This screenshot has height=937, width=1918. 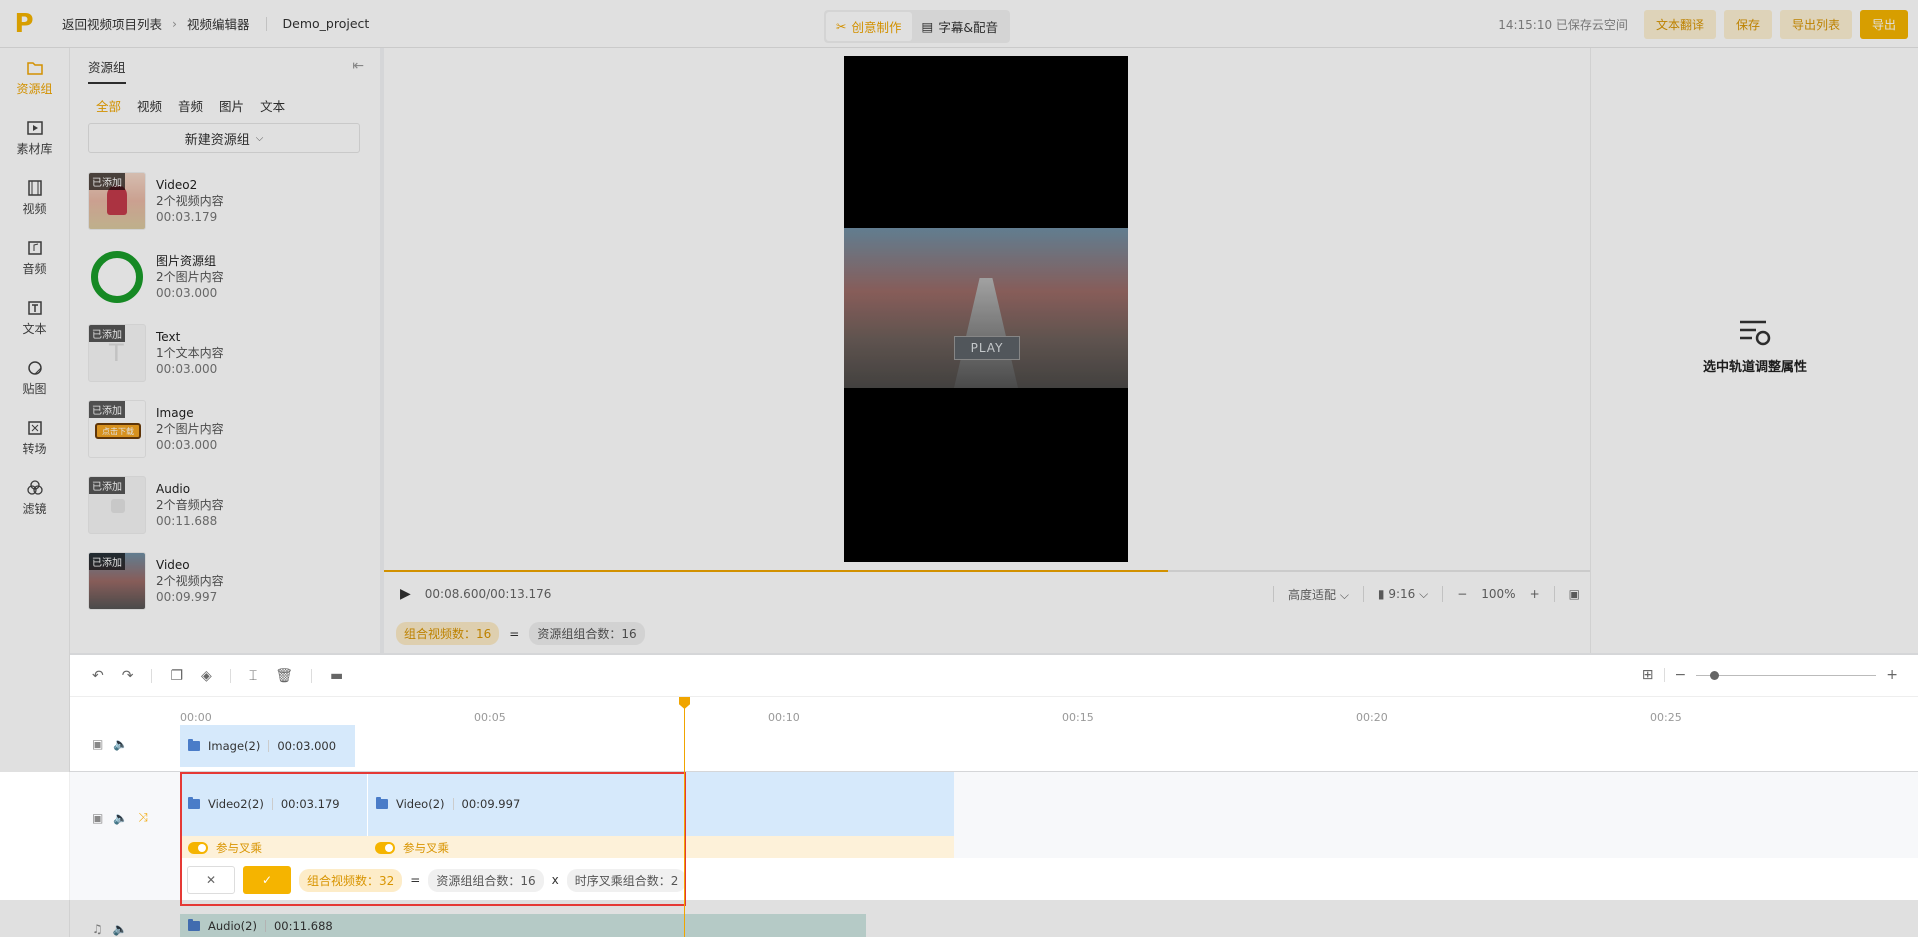 What do you see at coordinates (34, 78) in the screenshot?
I see `rail-item-resource-groups: 资源组` at bounding box center [34, 78].